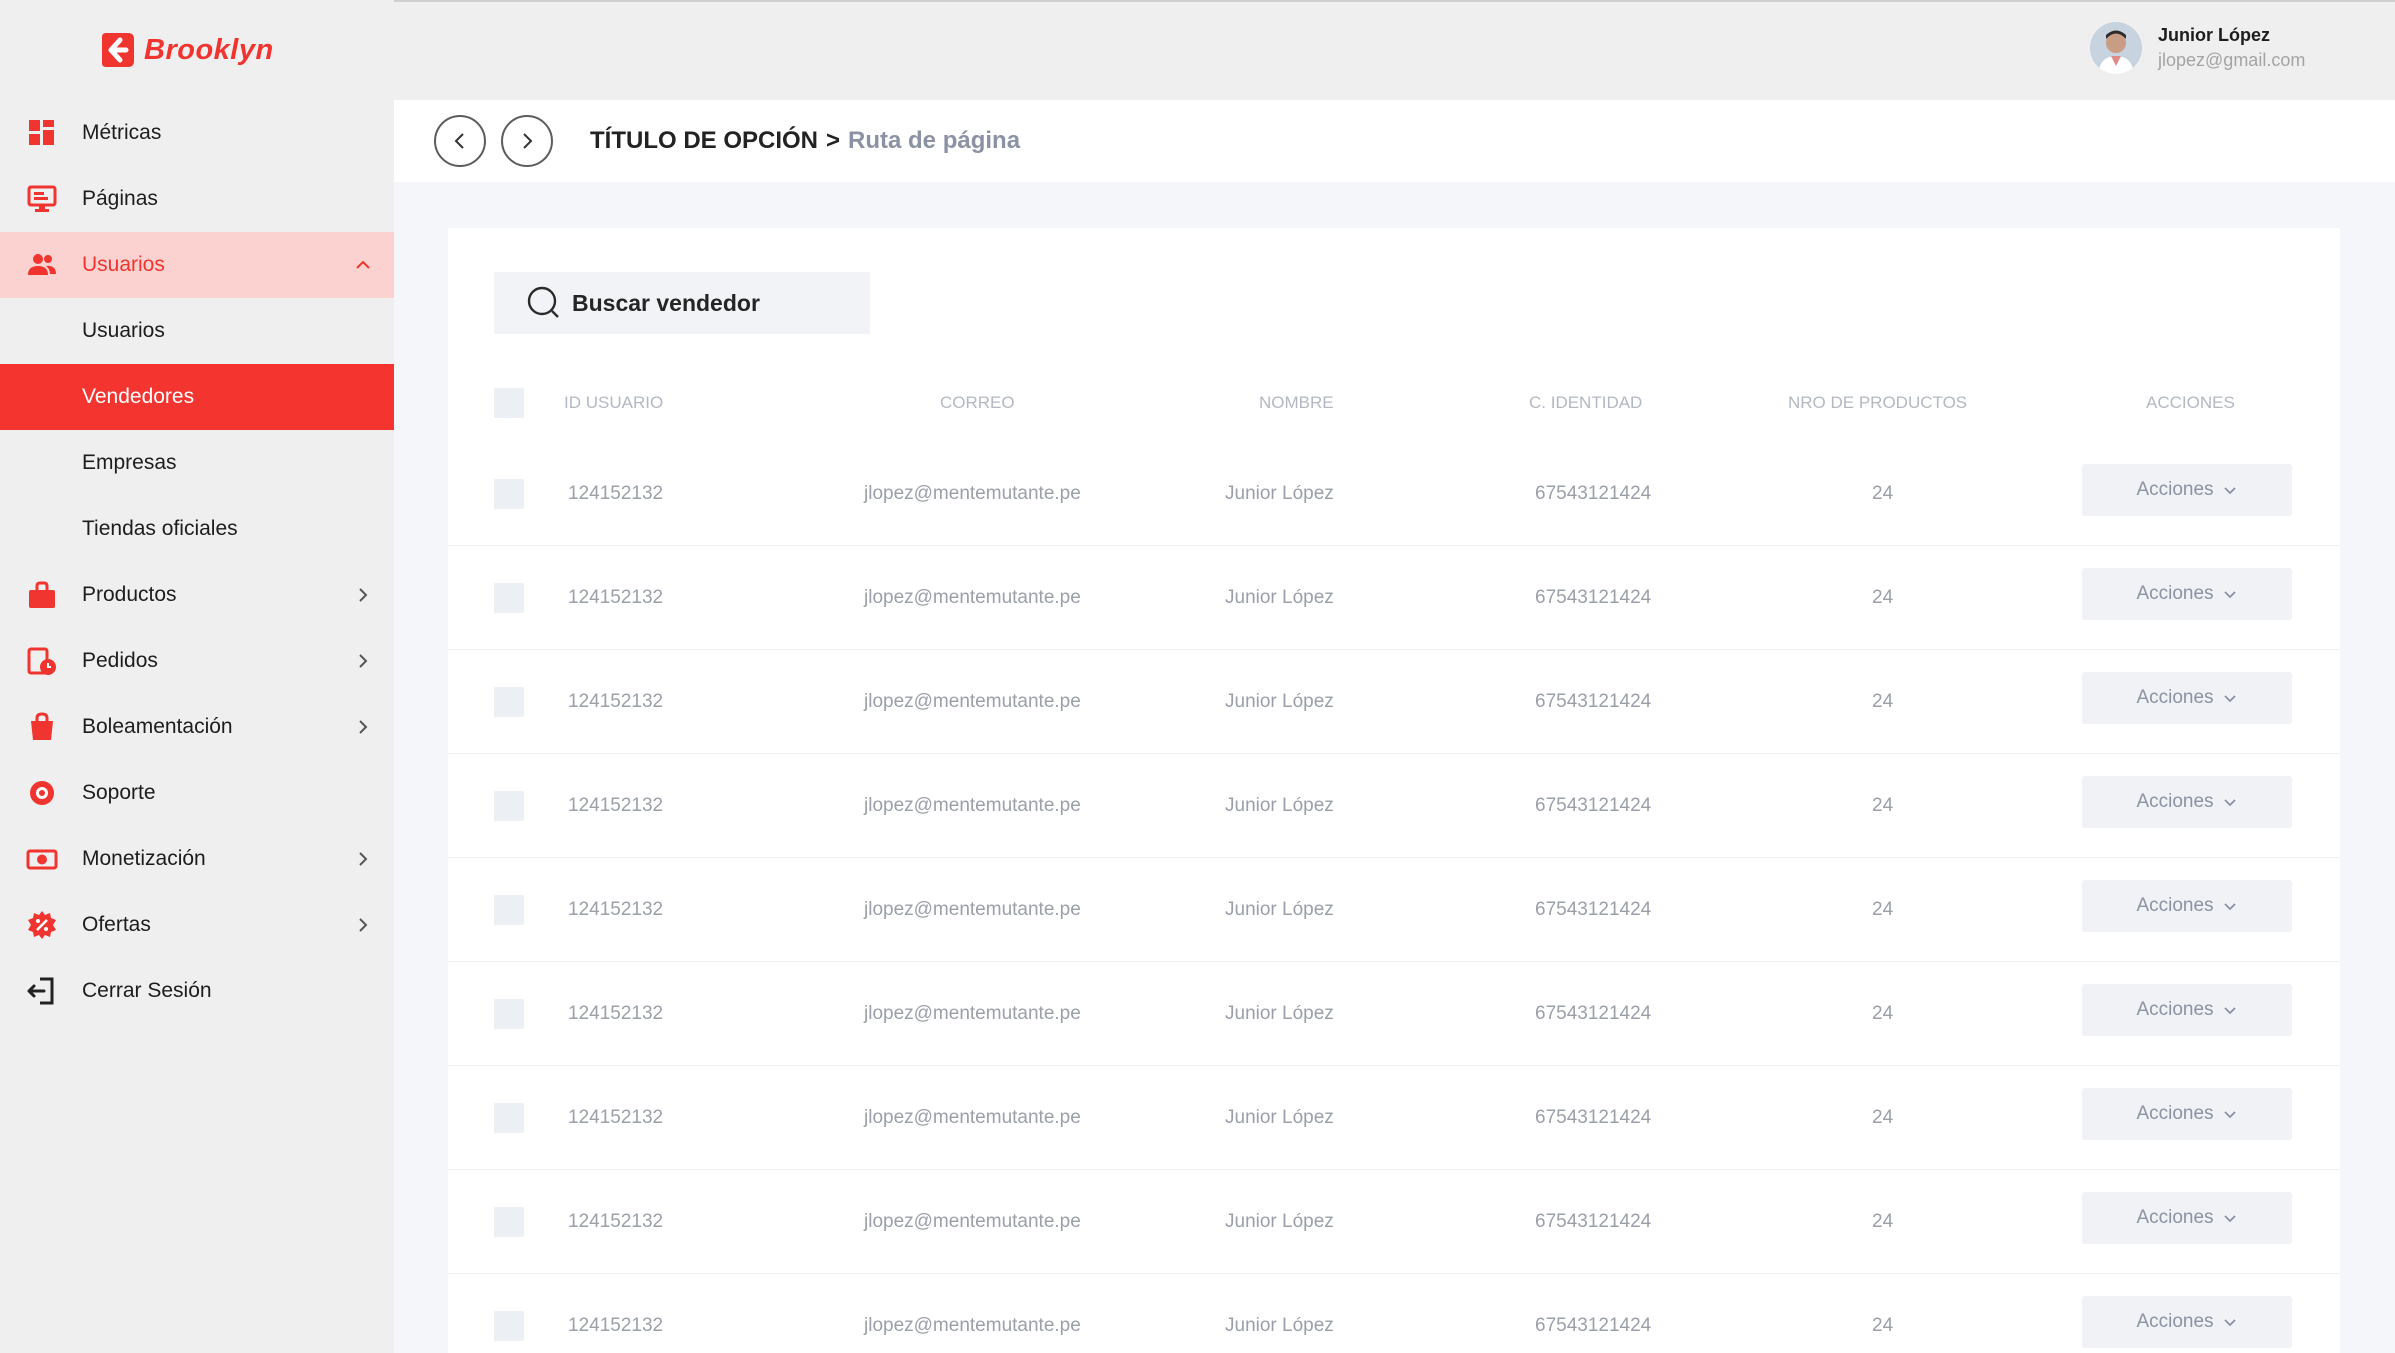  I want to click on search-icon, so click(543, 302).